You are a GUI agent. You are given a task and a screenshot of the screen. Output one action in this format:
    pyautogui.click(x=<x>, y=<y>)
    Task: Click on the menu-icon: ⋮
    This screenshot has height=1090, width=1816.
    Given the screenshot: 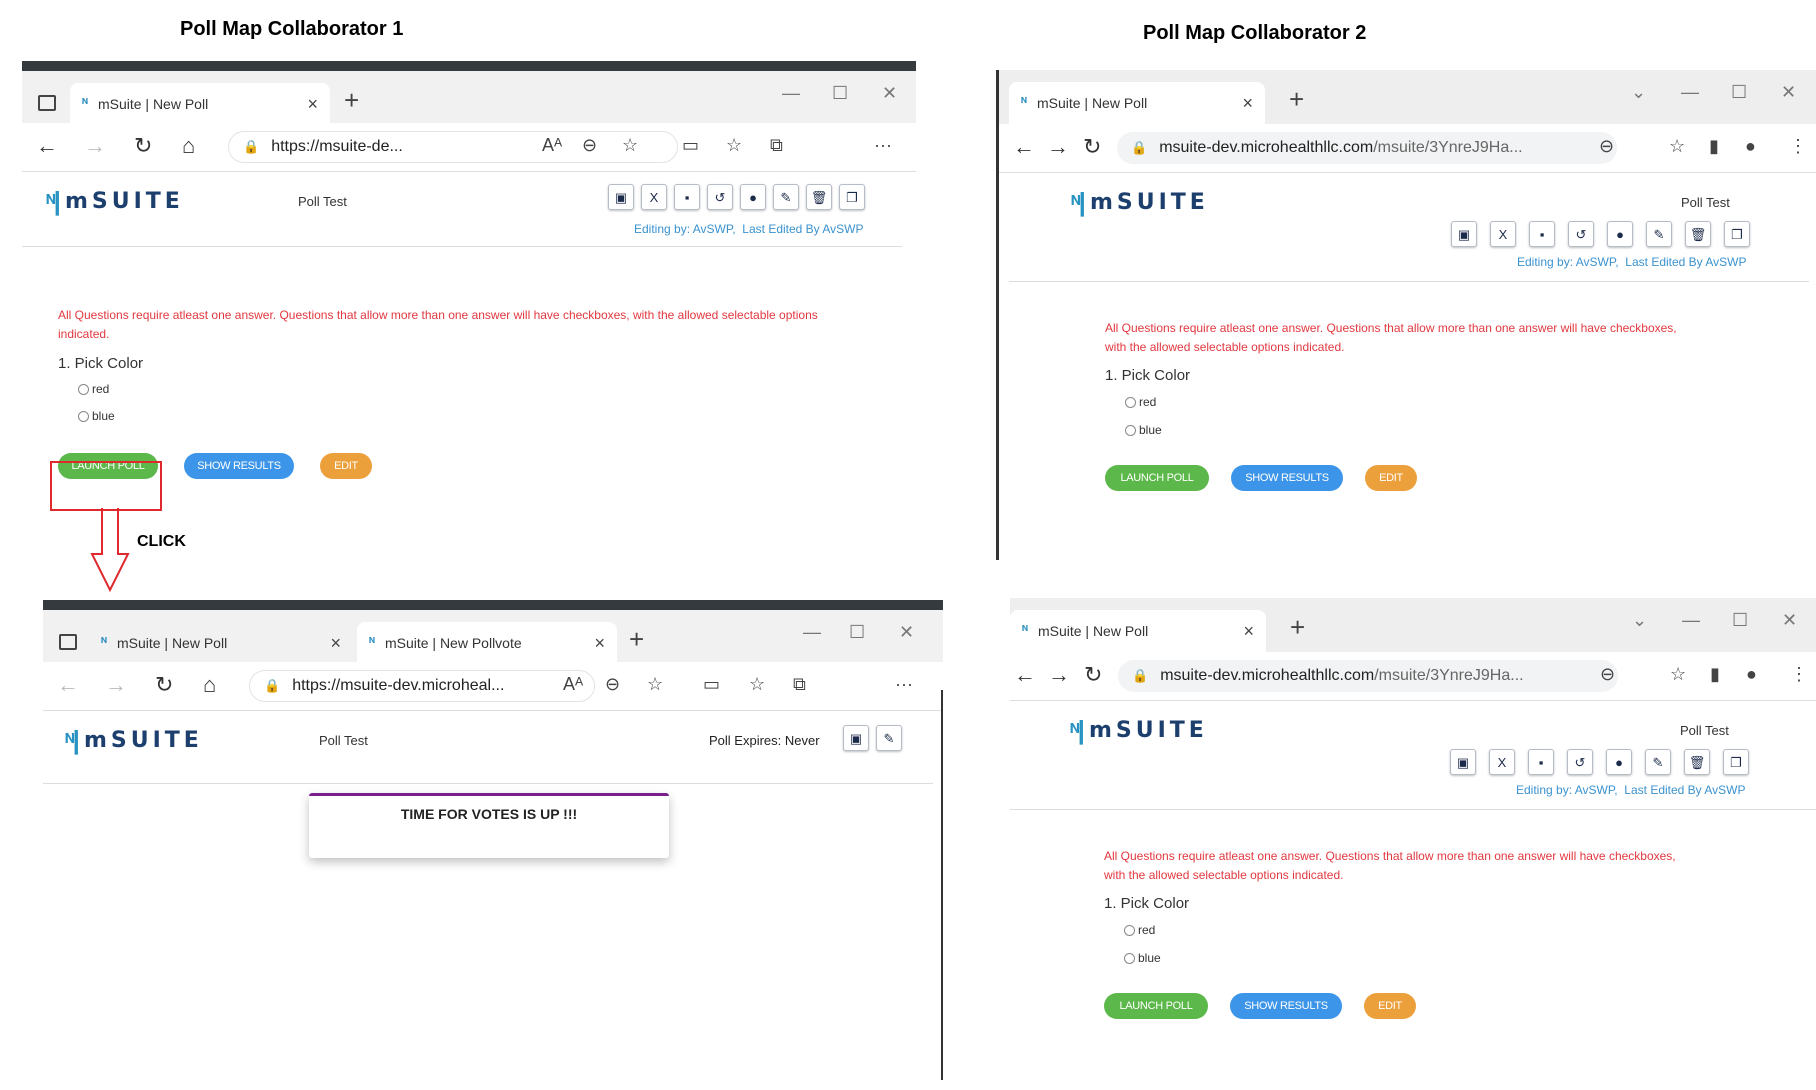 What is the action you would take?
    pyautogui.click(x=1798, y=146)
    